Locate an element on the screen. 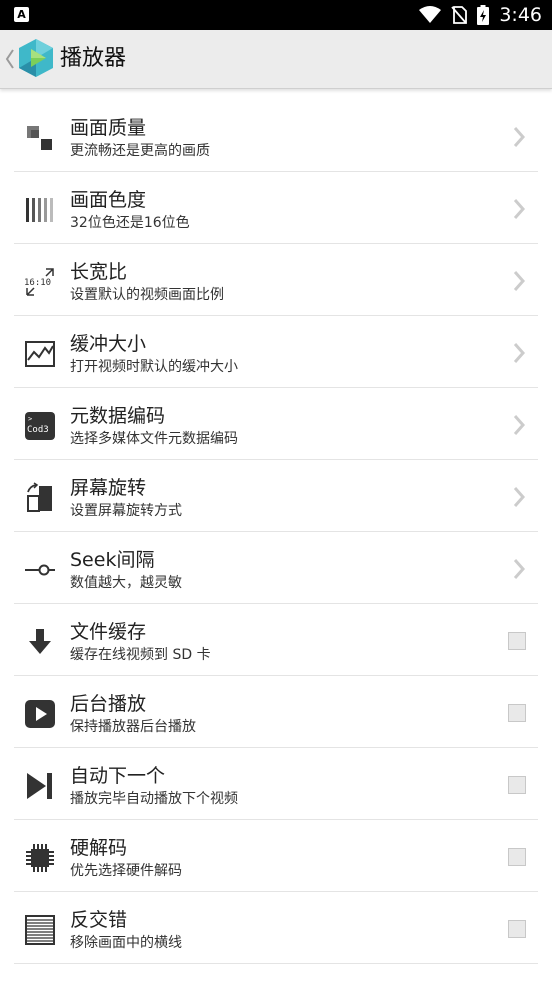  setting-subtitle: 保持播放器后台播放 is located at coordinates (133, 727).